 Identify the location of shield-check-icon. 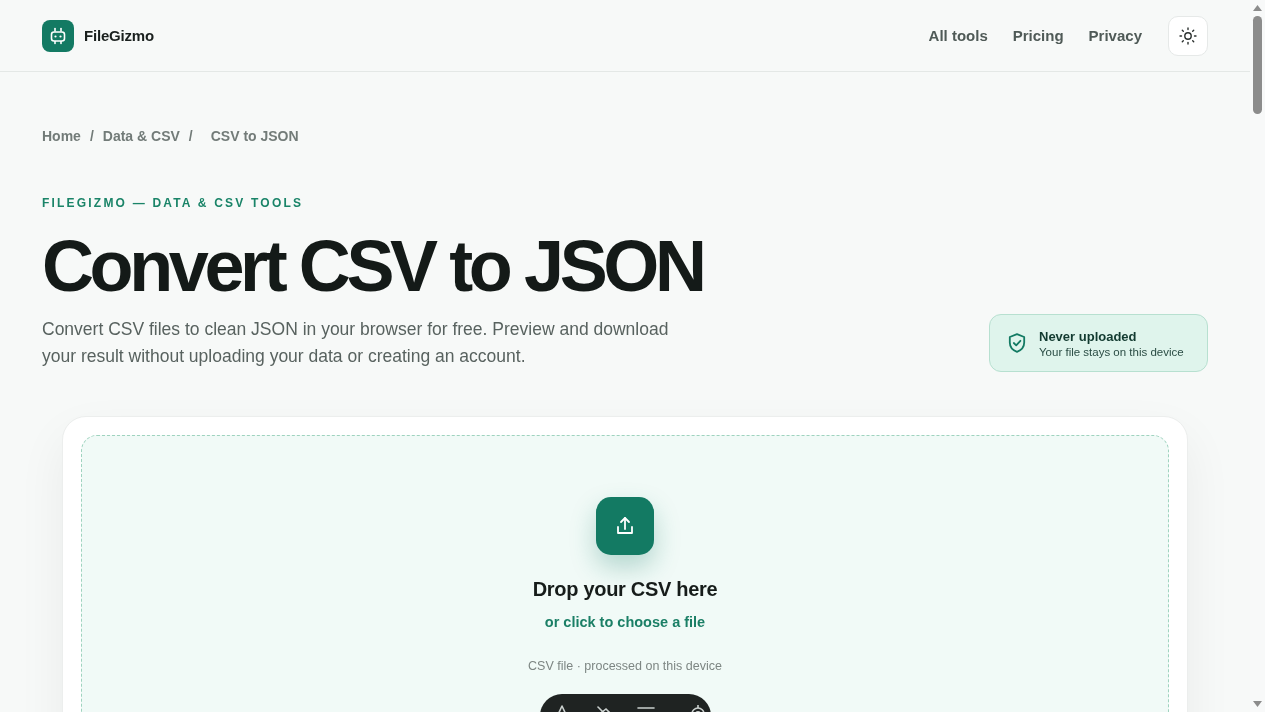
(1017, 343).